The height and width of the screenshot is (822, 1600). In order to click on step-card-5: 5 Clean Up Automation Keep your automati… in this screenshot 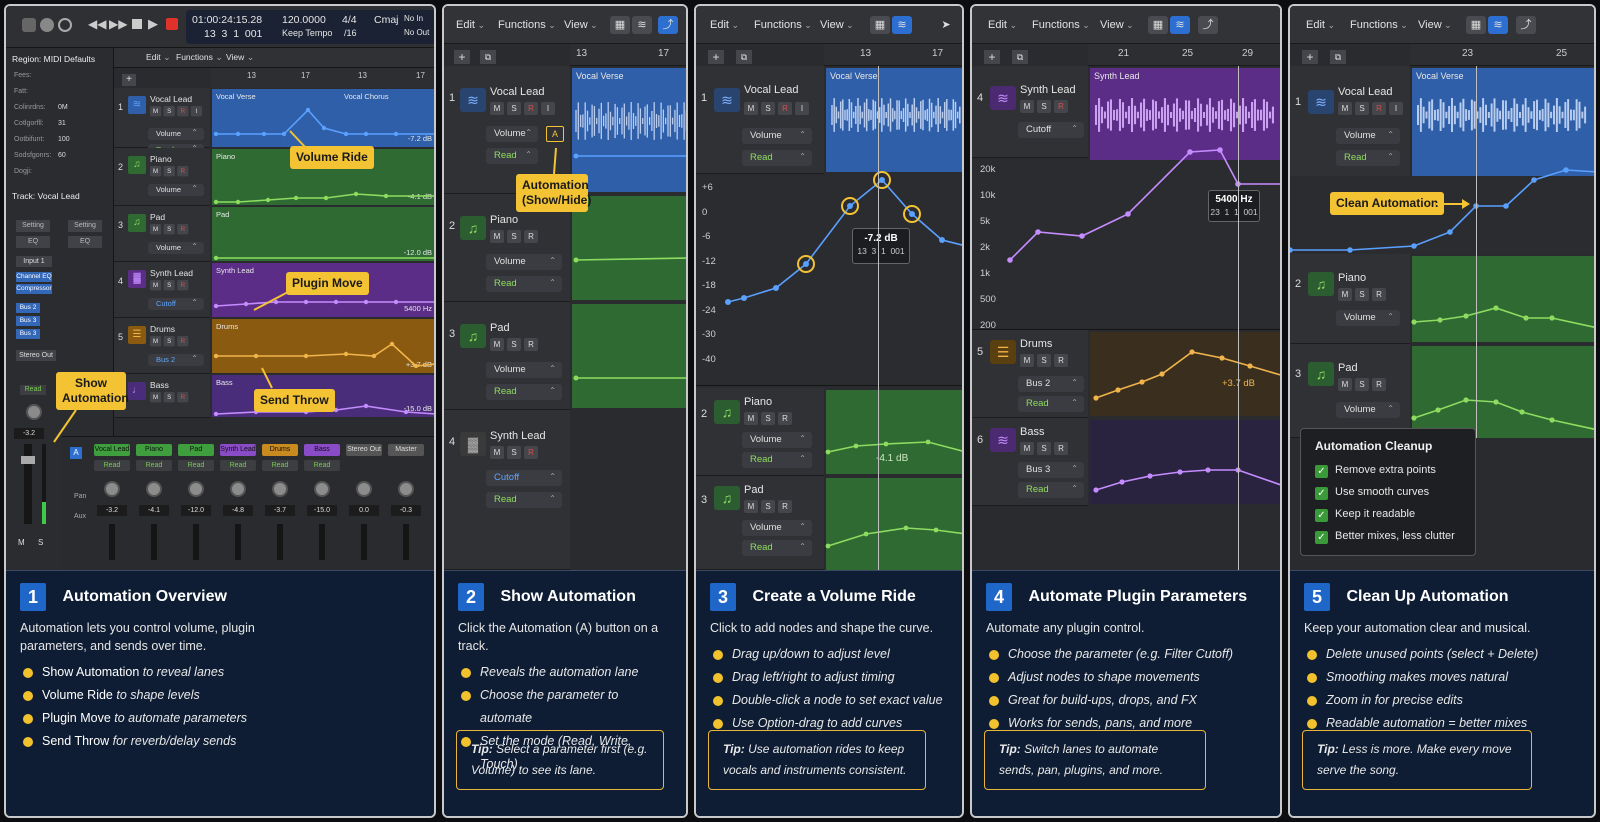, I will do `click(1442, 693)`.